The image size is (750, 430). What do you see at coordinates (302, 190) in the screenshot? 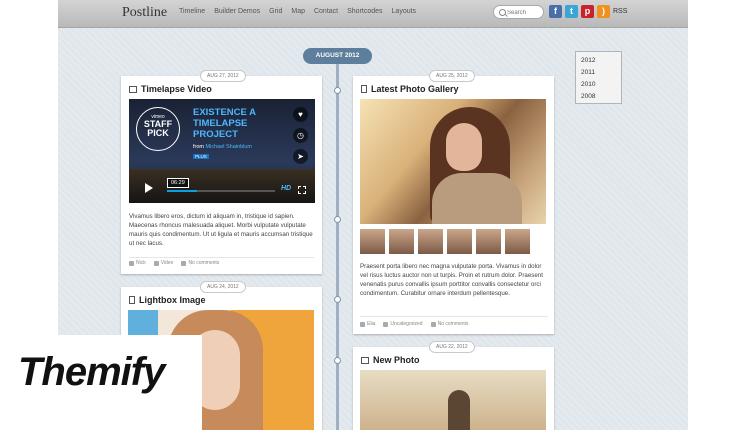
I see `fullscreen-icon` at bounding box center [302, 190].